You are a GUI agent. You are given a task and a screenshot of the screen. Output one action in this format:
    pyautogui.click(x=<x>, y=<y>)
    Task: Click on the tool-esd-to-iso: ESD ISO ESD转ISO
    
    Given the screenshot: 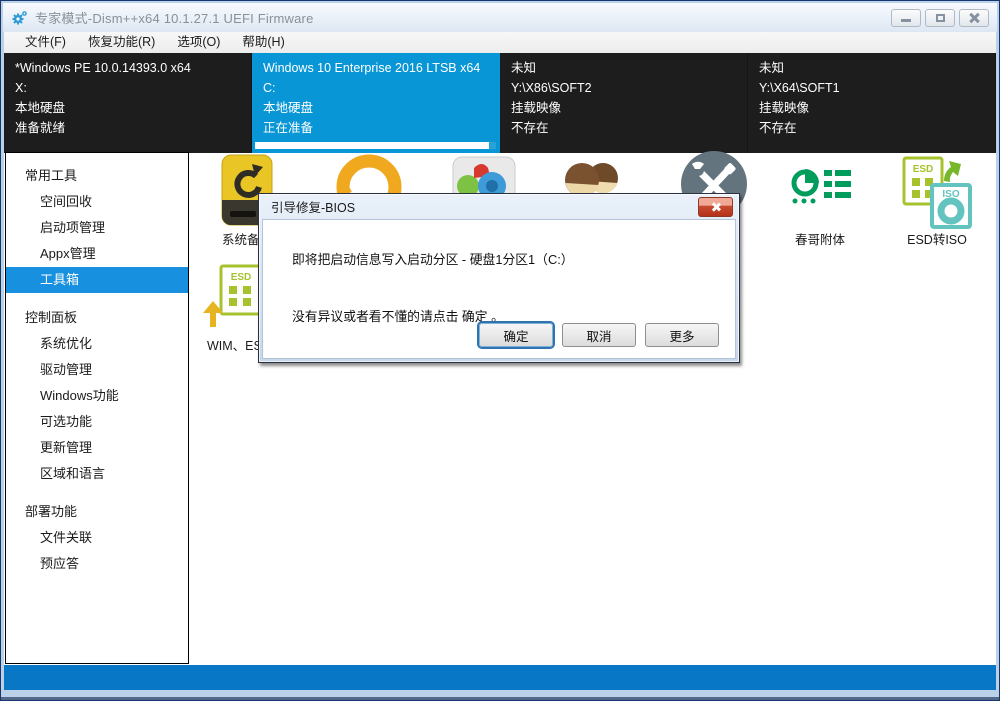 What is the action you would take?
    pyautogui.click(x=937, y=203)
    